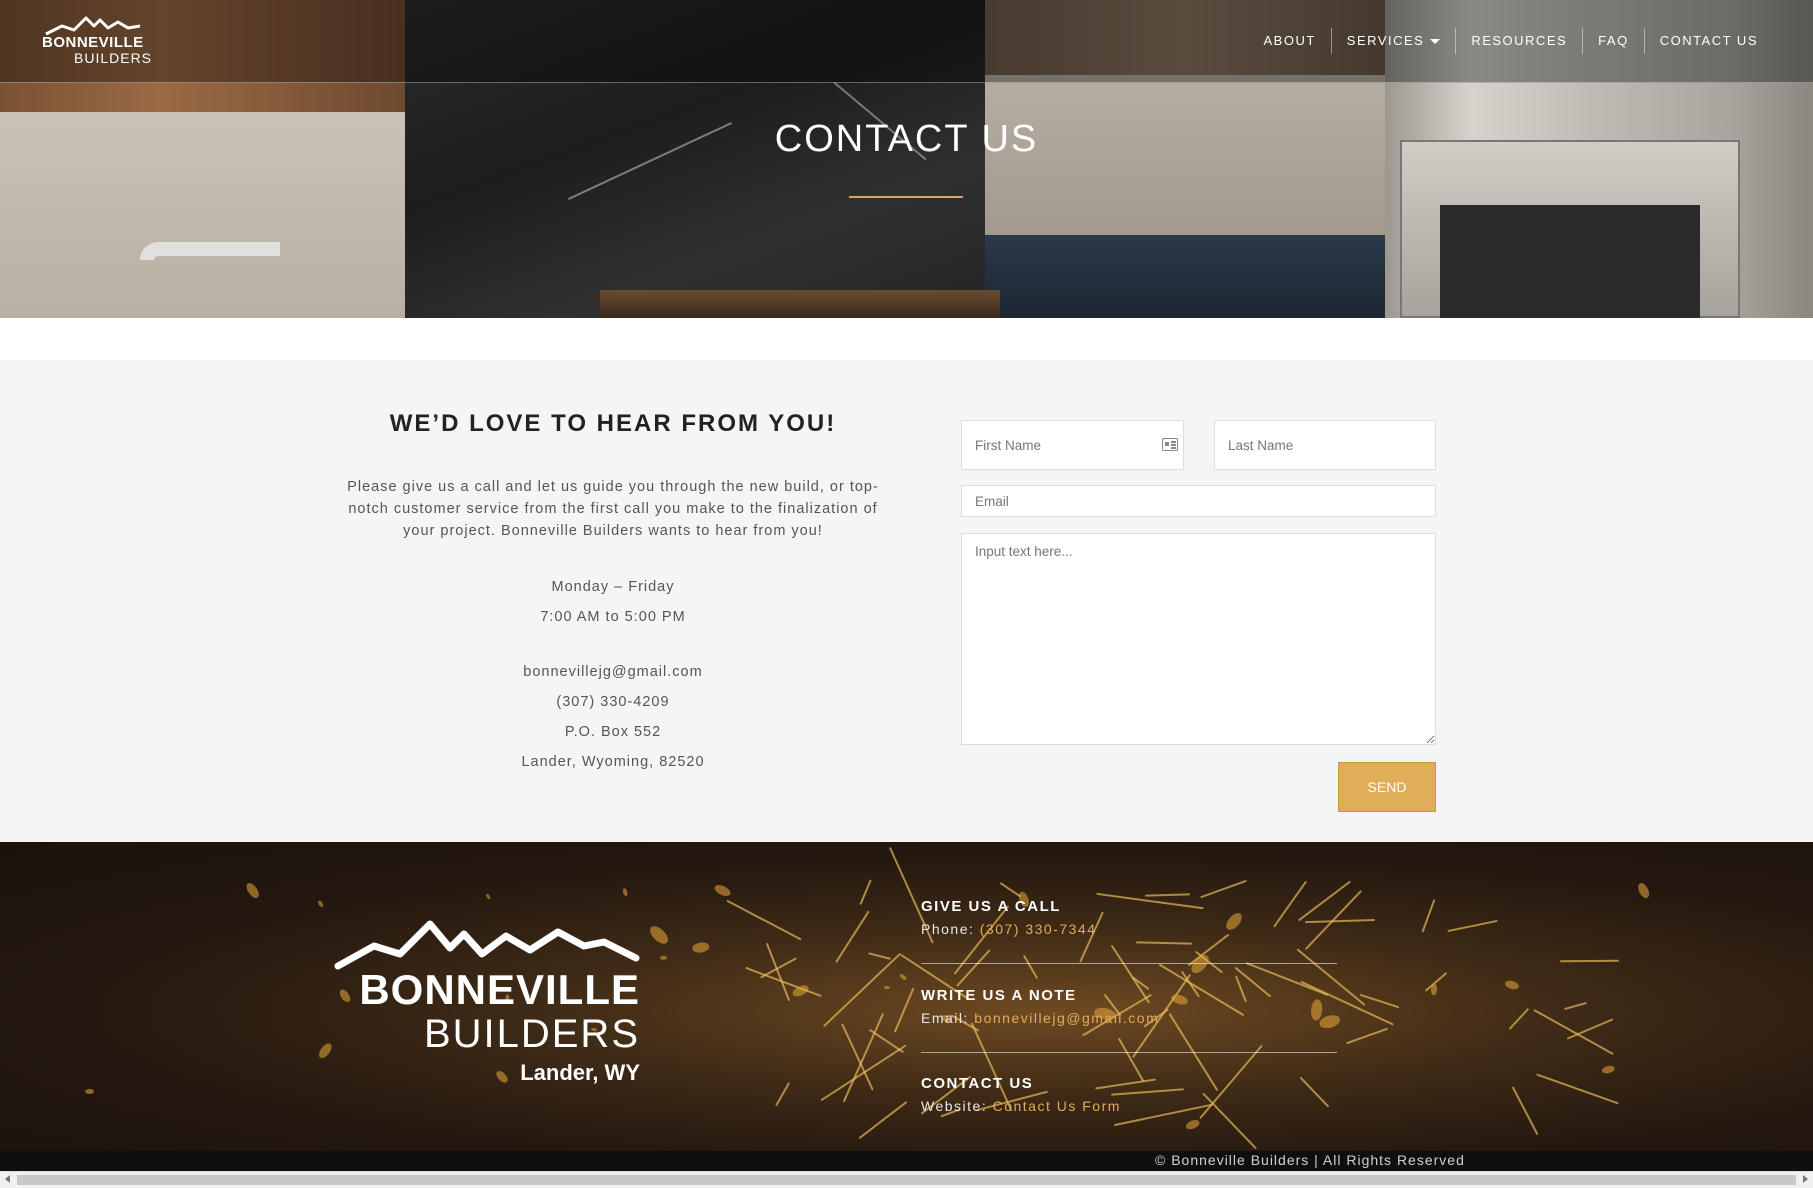 The height and width of the screenshot is (1188, 1813). I want to click on footer-logo: BONNEVILLE BUILDERS Lander, WY, so click(487, 1004).